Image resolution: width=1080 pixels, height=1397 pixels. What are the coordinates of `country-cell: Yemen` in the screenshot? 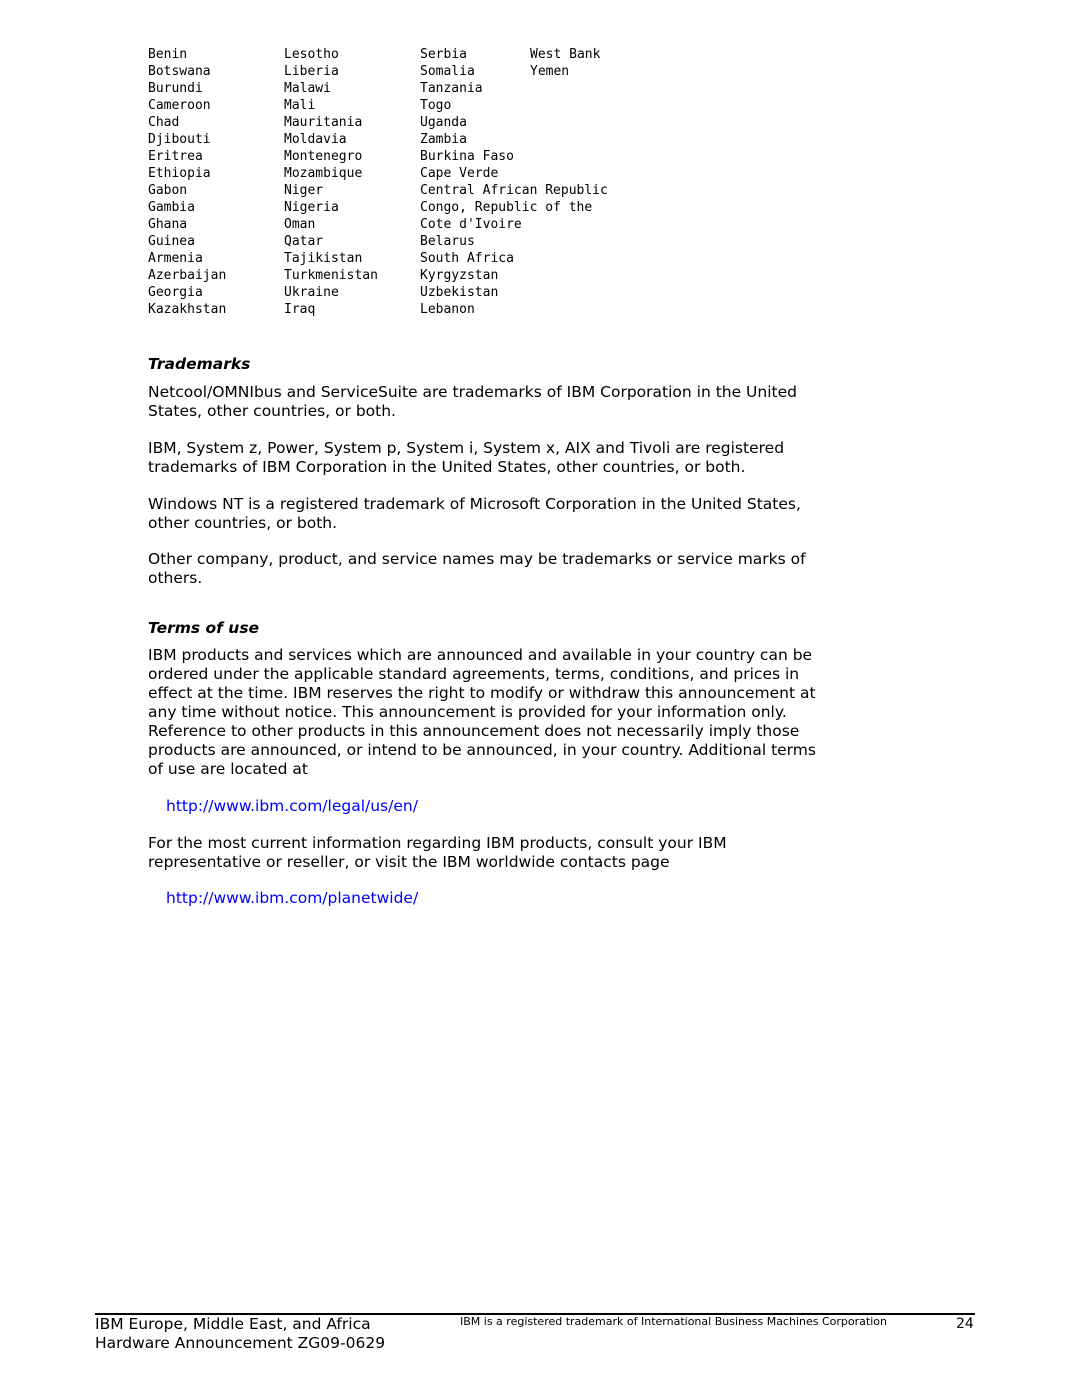 It's located at (550, 71).